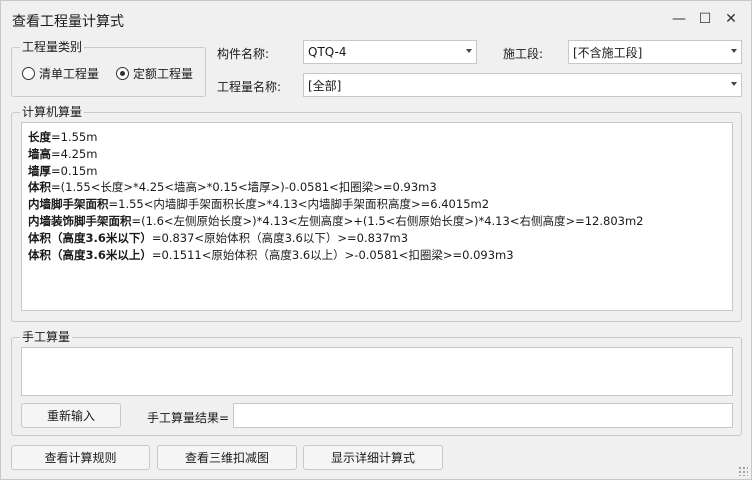  Describe the element at coordinates (376, 19) in the screenshot. I see `title-bar: 查看工程量计算式 — ☐ ✕` at that location.